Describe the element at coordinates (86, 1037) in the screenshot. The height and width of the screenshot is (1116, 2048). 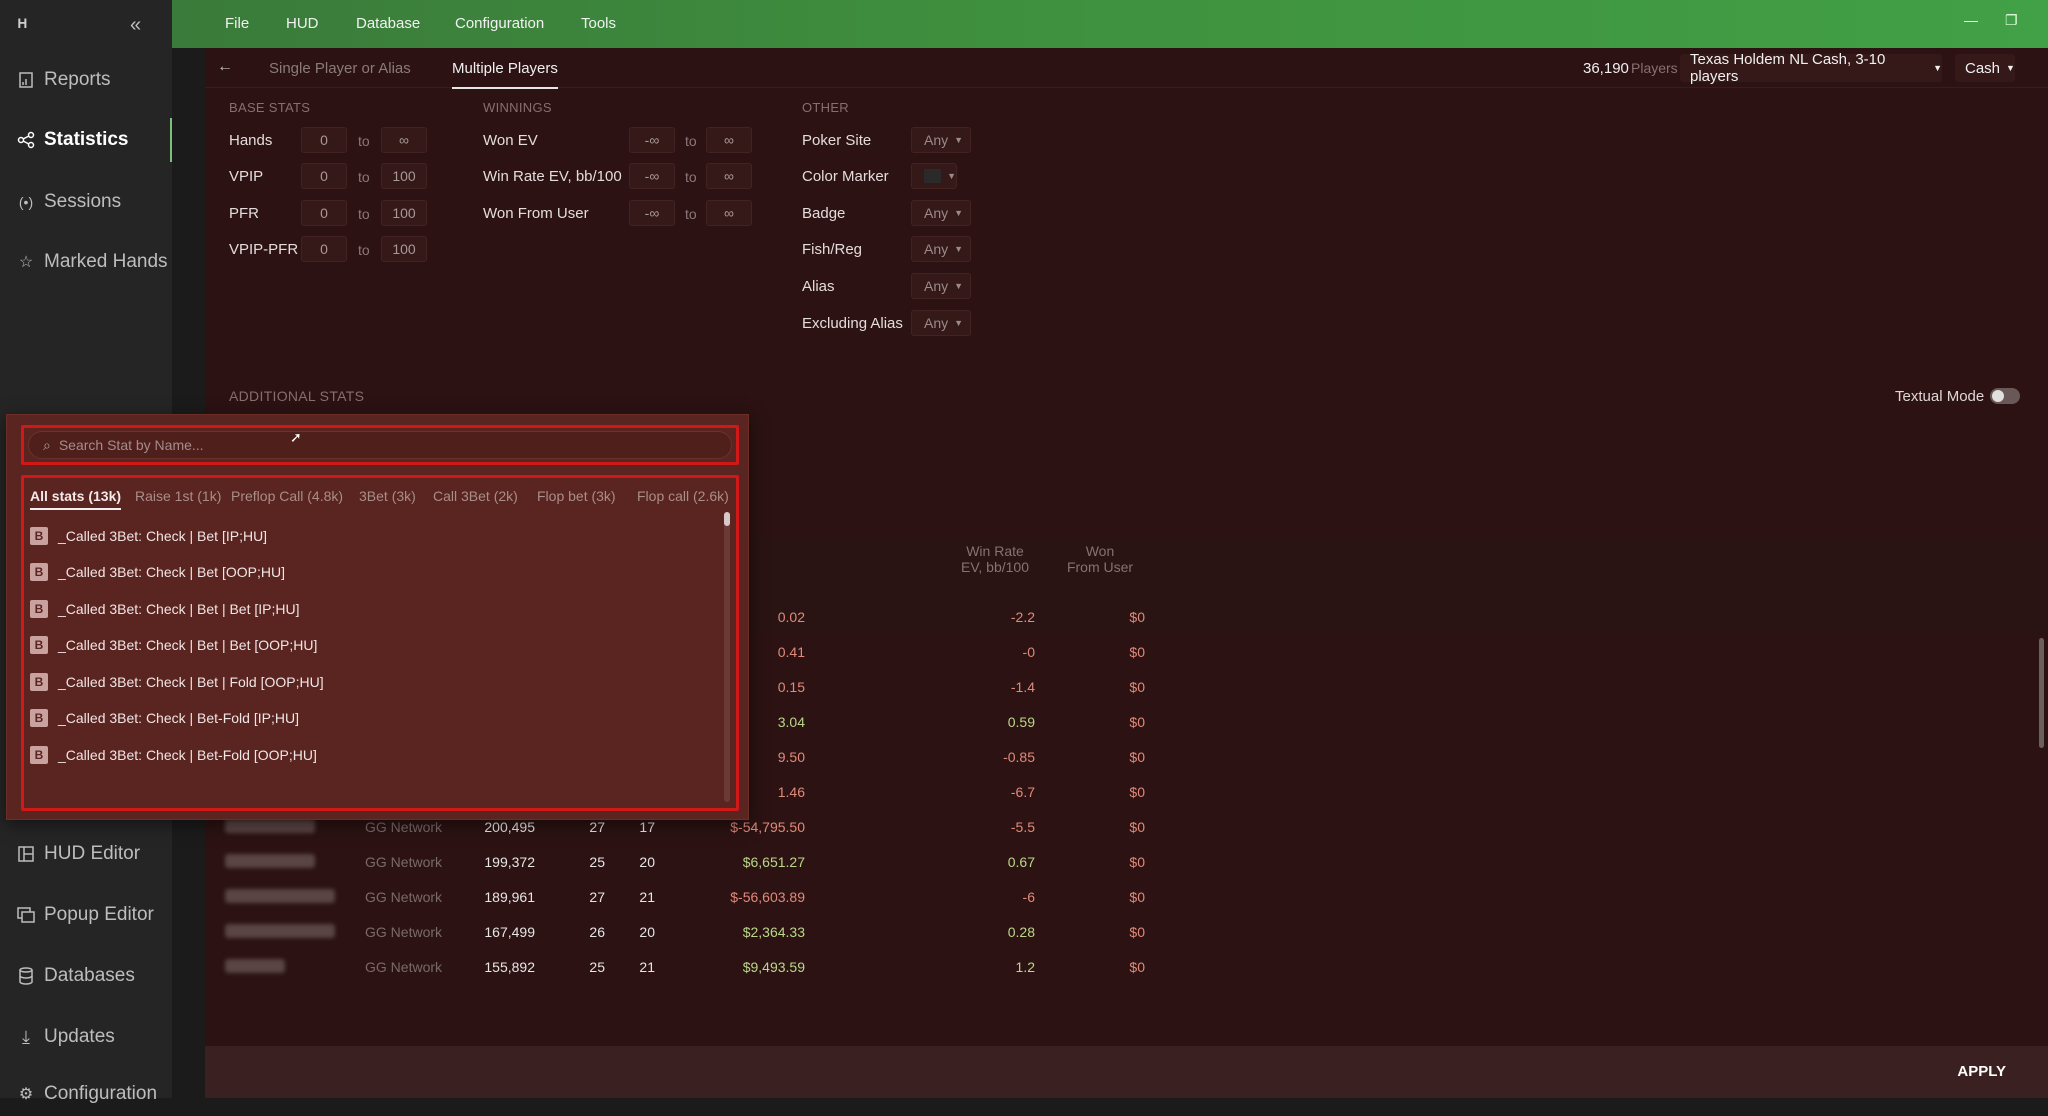
I see `sidebar-item-updates: ⤓ Updates` at that location.